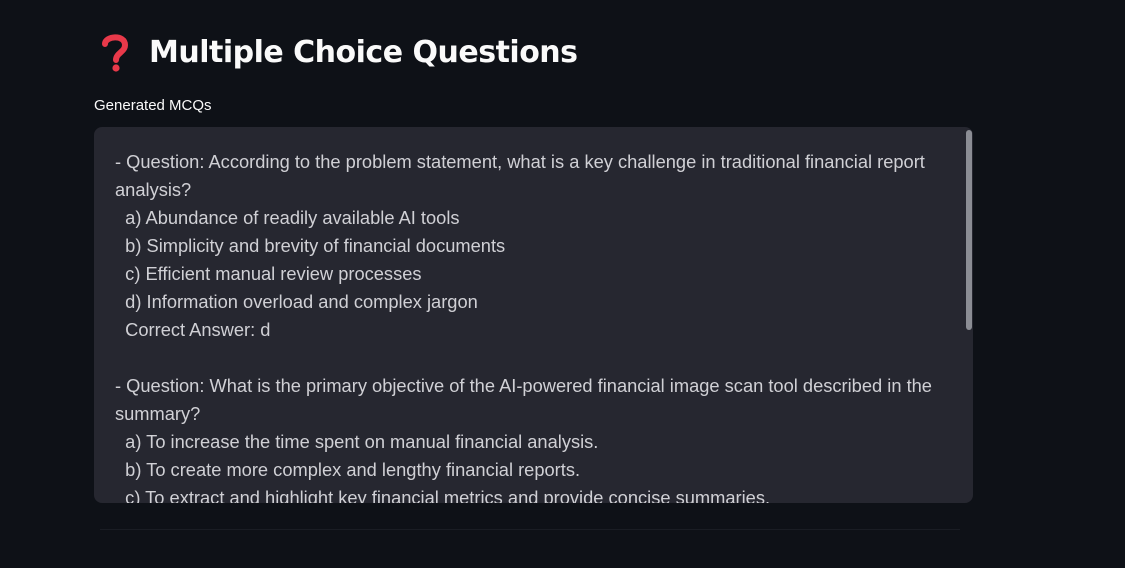  I want to click on page-title: Multiple Choice Questions, so click(363, 52).